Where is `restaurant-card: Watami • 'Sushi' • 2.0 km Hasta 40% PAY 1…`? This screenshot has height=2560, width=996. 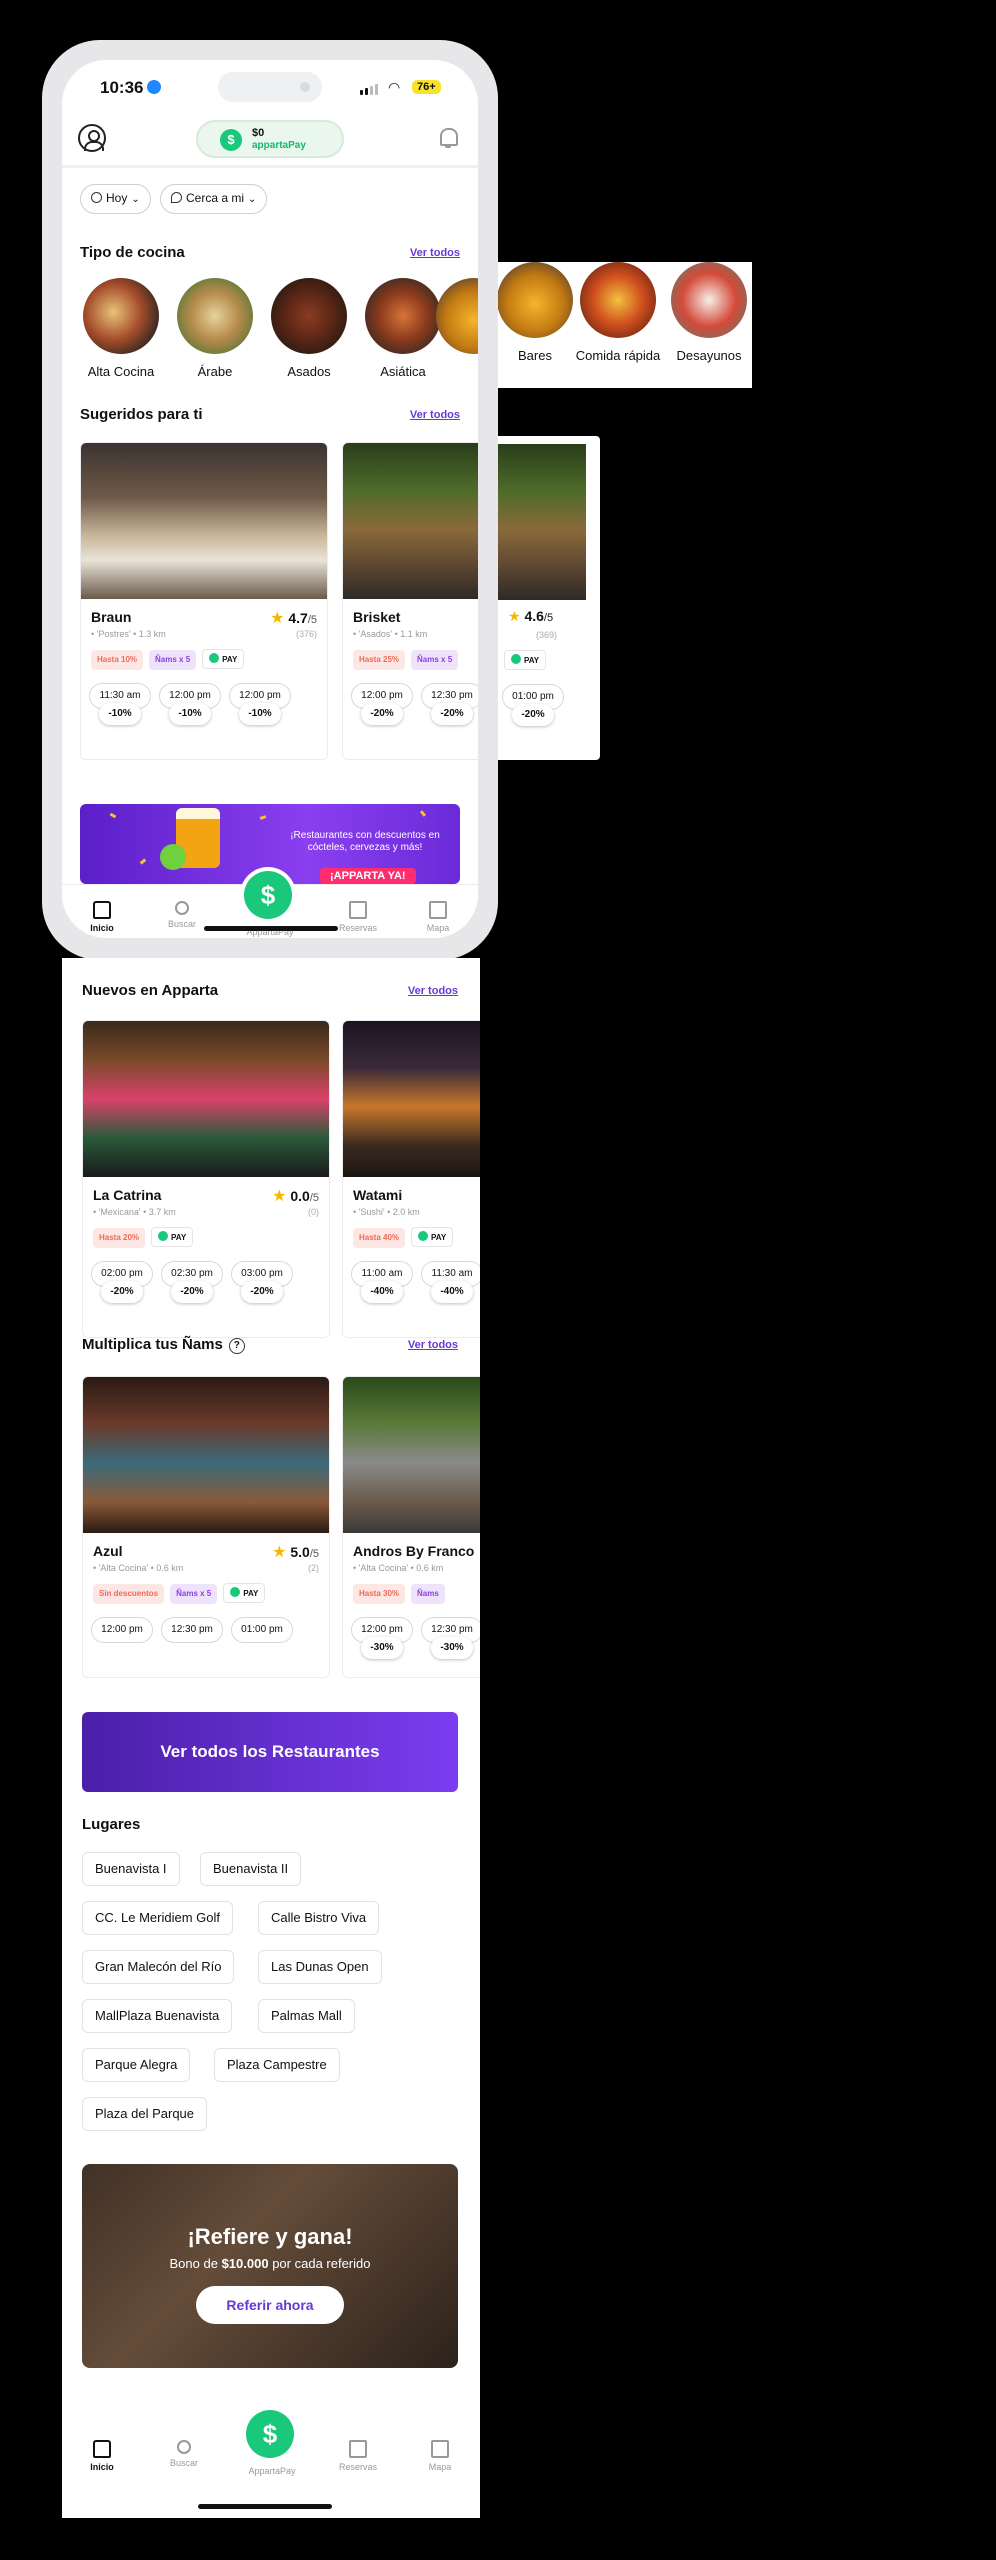 restaurant-card: Watami • 'Sushi' • 2.0 km Hasta 40% PAY 1… is located at coordinates (411, 1179).